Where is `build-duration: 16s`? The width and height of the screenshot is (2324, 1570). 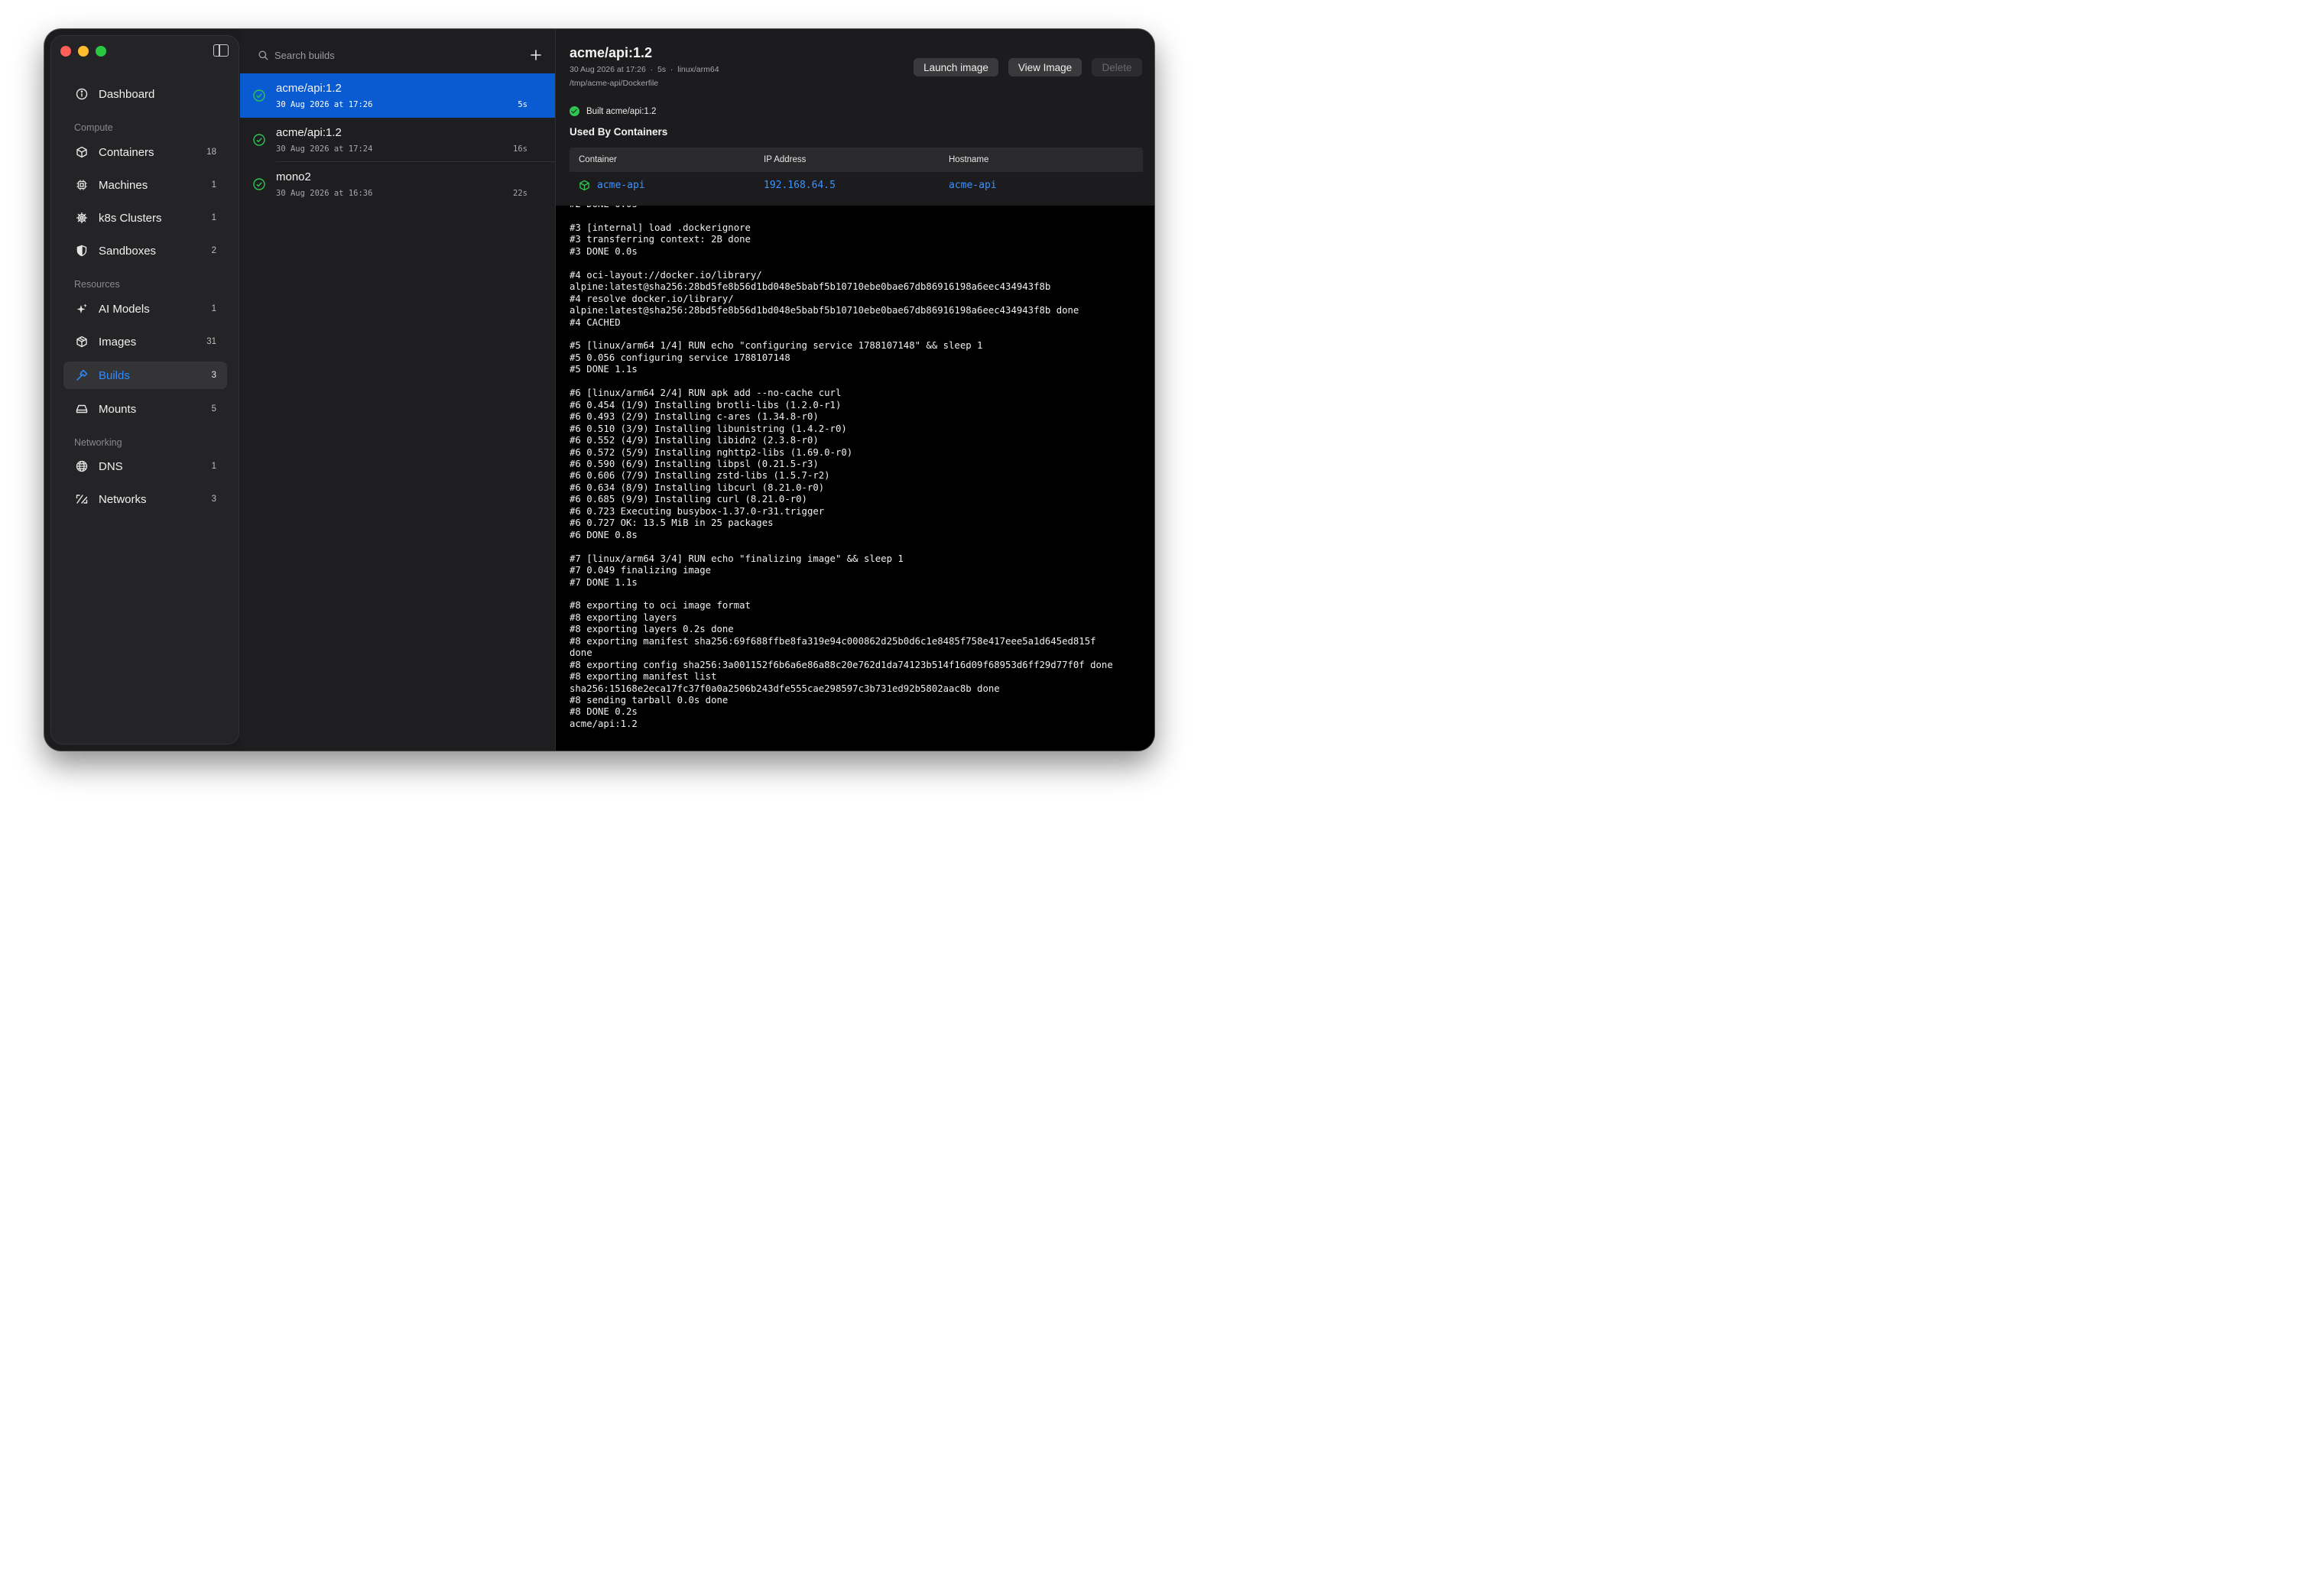
build-duration: 16s is located at coordinates (520, 149).